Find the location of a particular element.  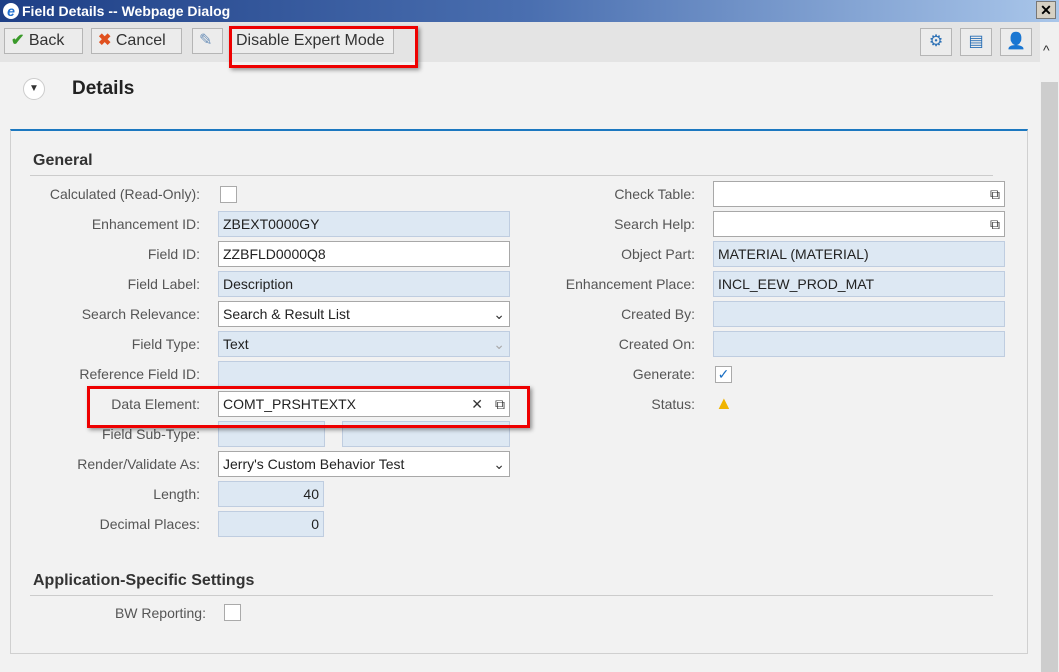

page-title: Details is located at coordinates (103, 88).